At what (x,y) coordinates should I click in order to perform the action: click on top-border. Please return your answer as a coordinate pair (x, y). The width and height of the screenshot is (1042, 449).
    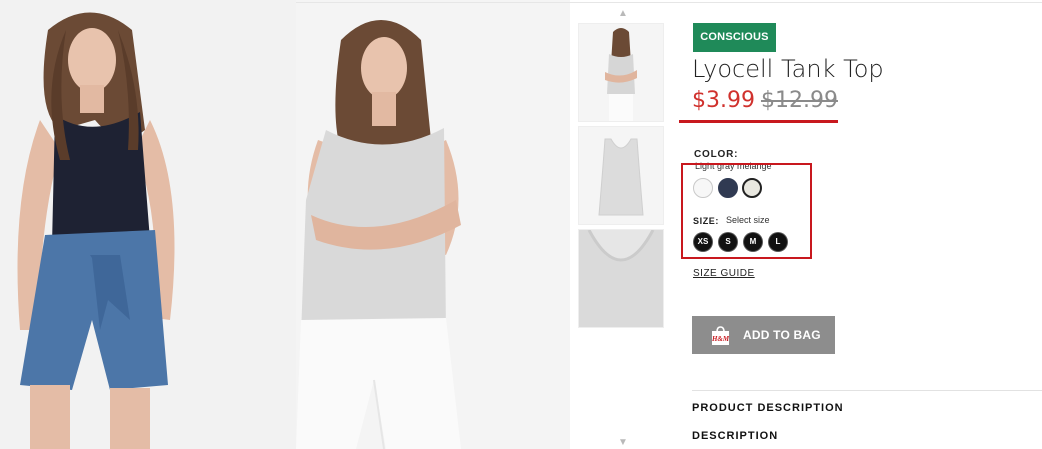
    Looking at the image, I should click on (669, 2).